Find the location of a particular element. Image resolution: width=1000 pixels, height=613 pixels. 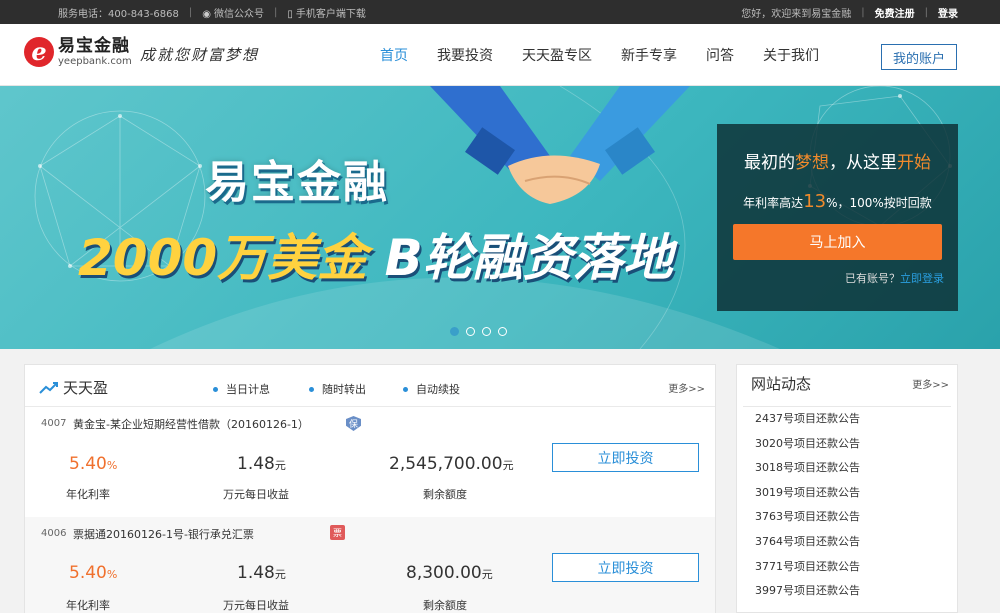

join-now-button: 马上加入 is located at coordinates (837, 242).